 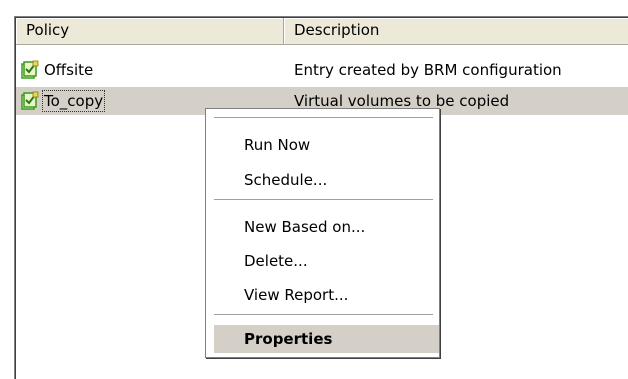 I want to click on column-header-policy: Policy, so click(x=150, y=31).